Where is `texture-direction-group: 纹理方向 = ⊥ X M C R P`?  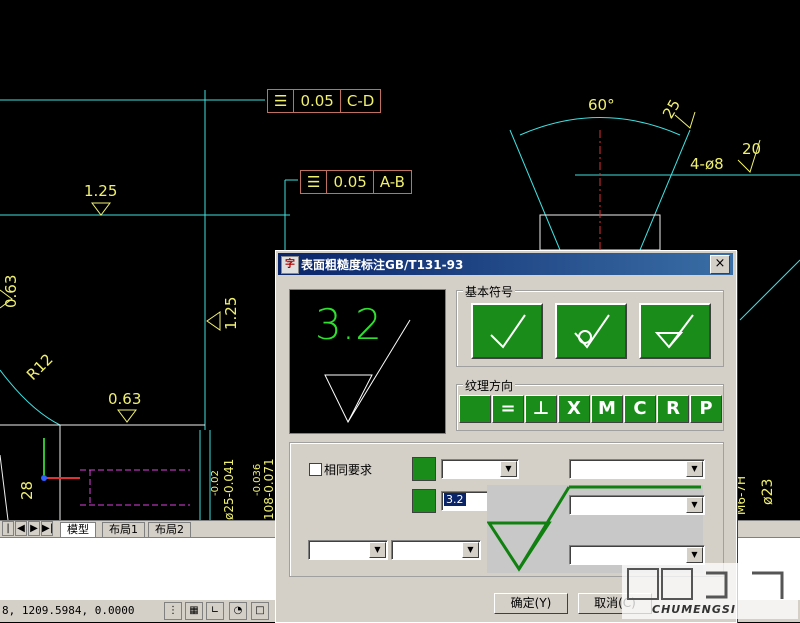 texture-direction-group: 纹理方向 = ⊥ X M C R P is located at coordinates (590, 404).